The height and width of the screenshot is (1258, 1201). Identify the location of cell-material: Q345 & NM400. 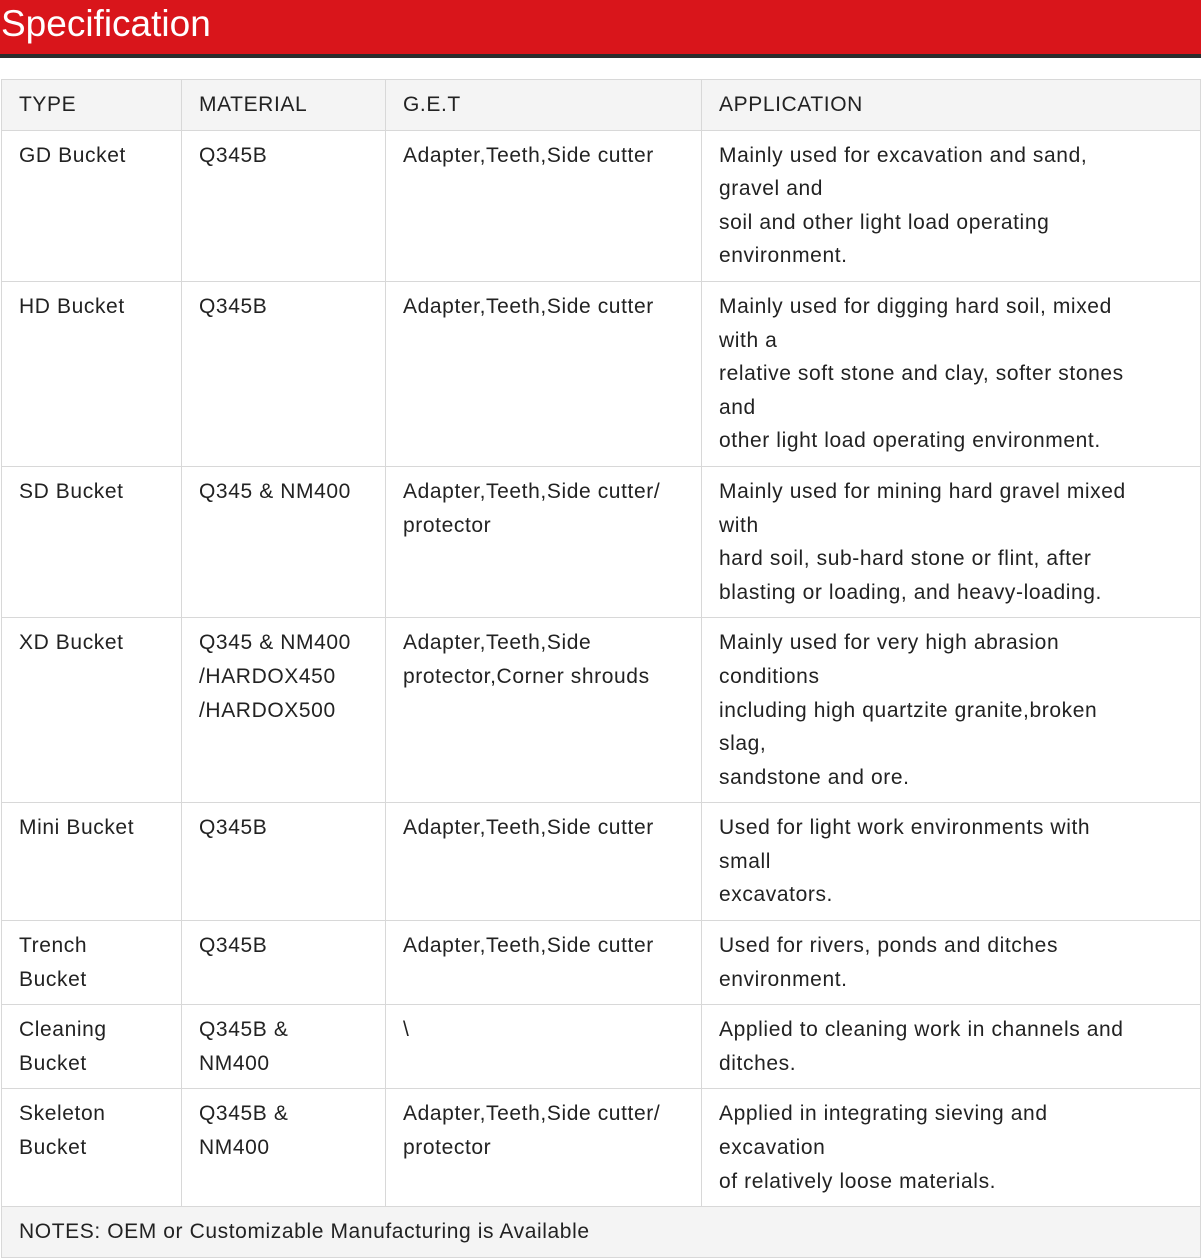
(283, 542).